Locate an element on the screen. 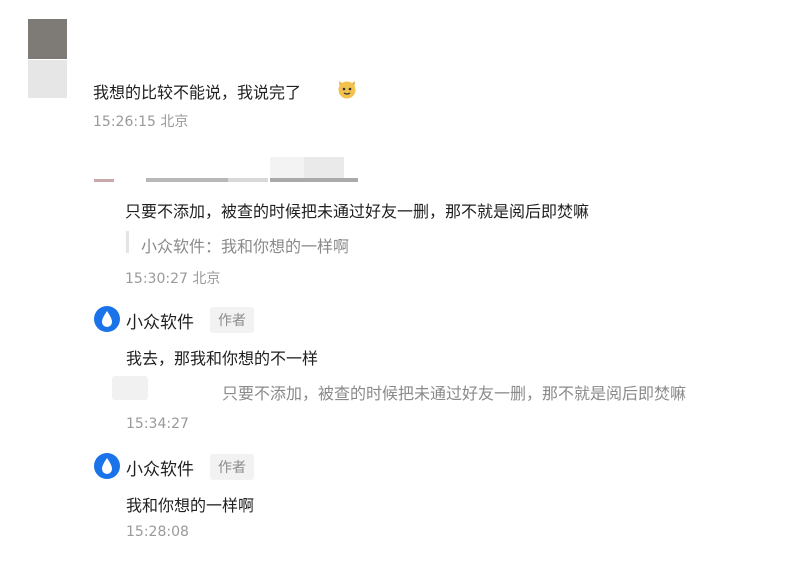 This screenshot has height=566, width=800. quoted-reply: 只要不添加，被查的时候把未通过好友一删，那不就是阅后即焚嘛 is located at coordinates (454, 392).